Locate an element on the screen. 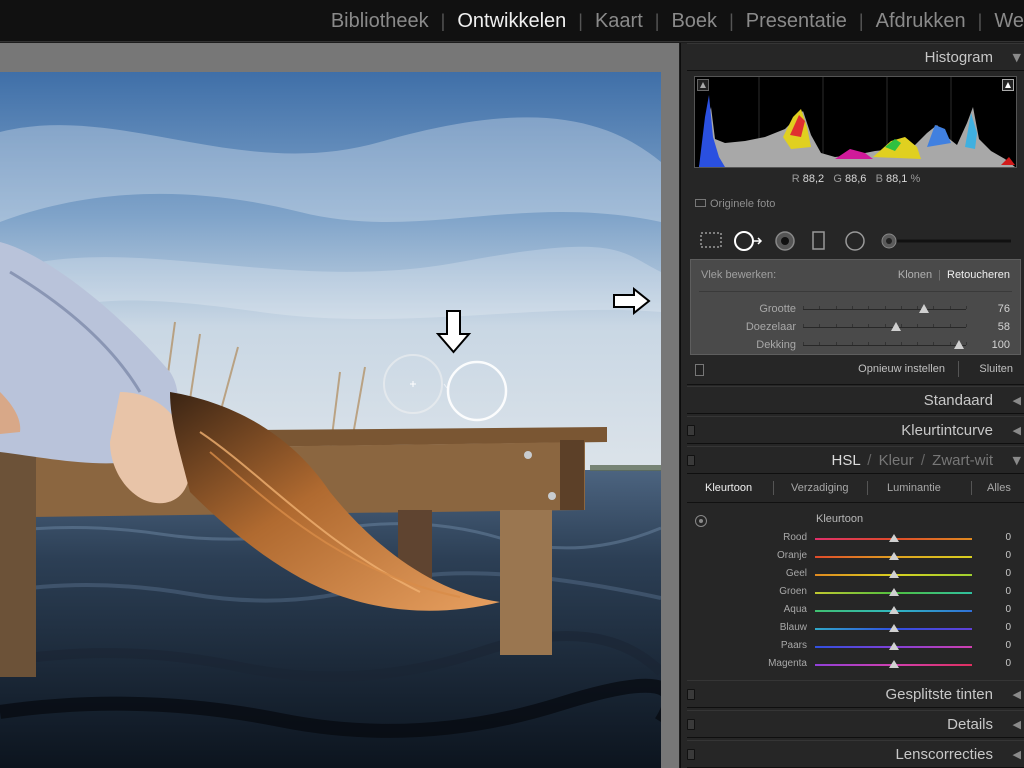 This screenshot has height=768, width=1024. hsl-panel-header: HSL / Kleur / Zwart-wit ▼ is located at coordinates (855, 460).